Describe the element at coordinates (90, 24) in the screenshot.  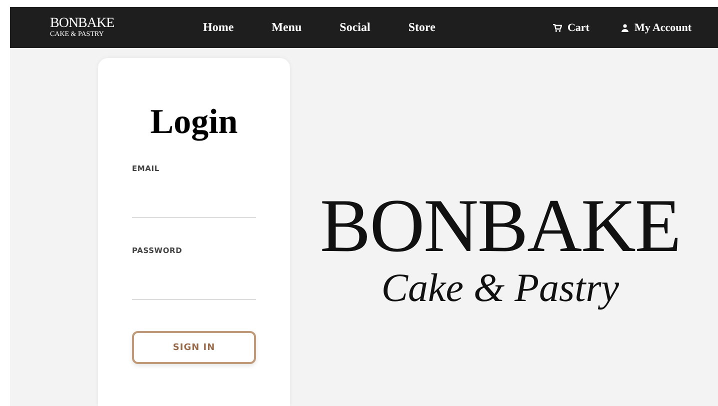
I see `logo-name: BONBAKE` at that location.